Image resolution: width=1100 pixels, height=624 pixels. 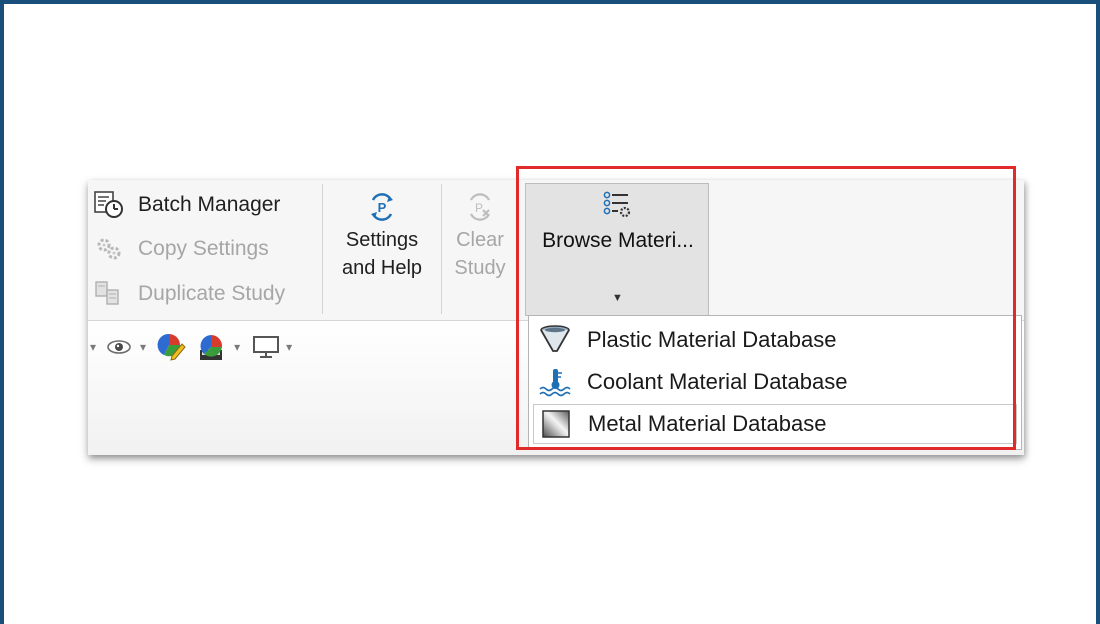 What do you see at coordinates (707, 423) in the screenshot?
I see `metal-database-label: Metal Material Database` at bounding box center [707, 423].